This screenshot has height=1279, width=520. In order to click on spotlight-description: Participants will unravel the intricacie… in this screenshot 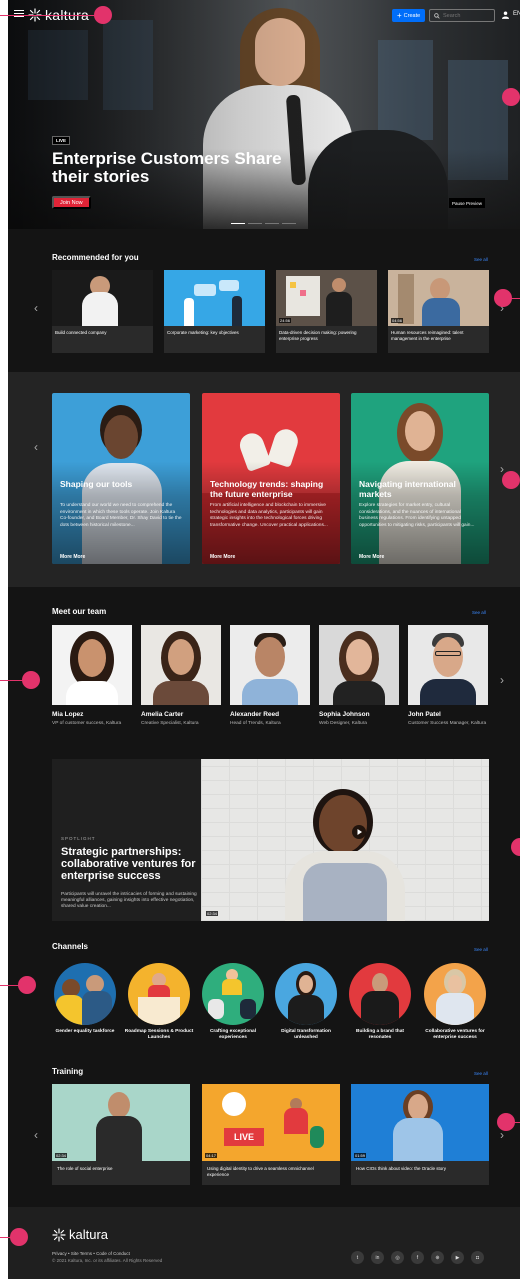, I will do `click(129, 900)`.